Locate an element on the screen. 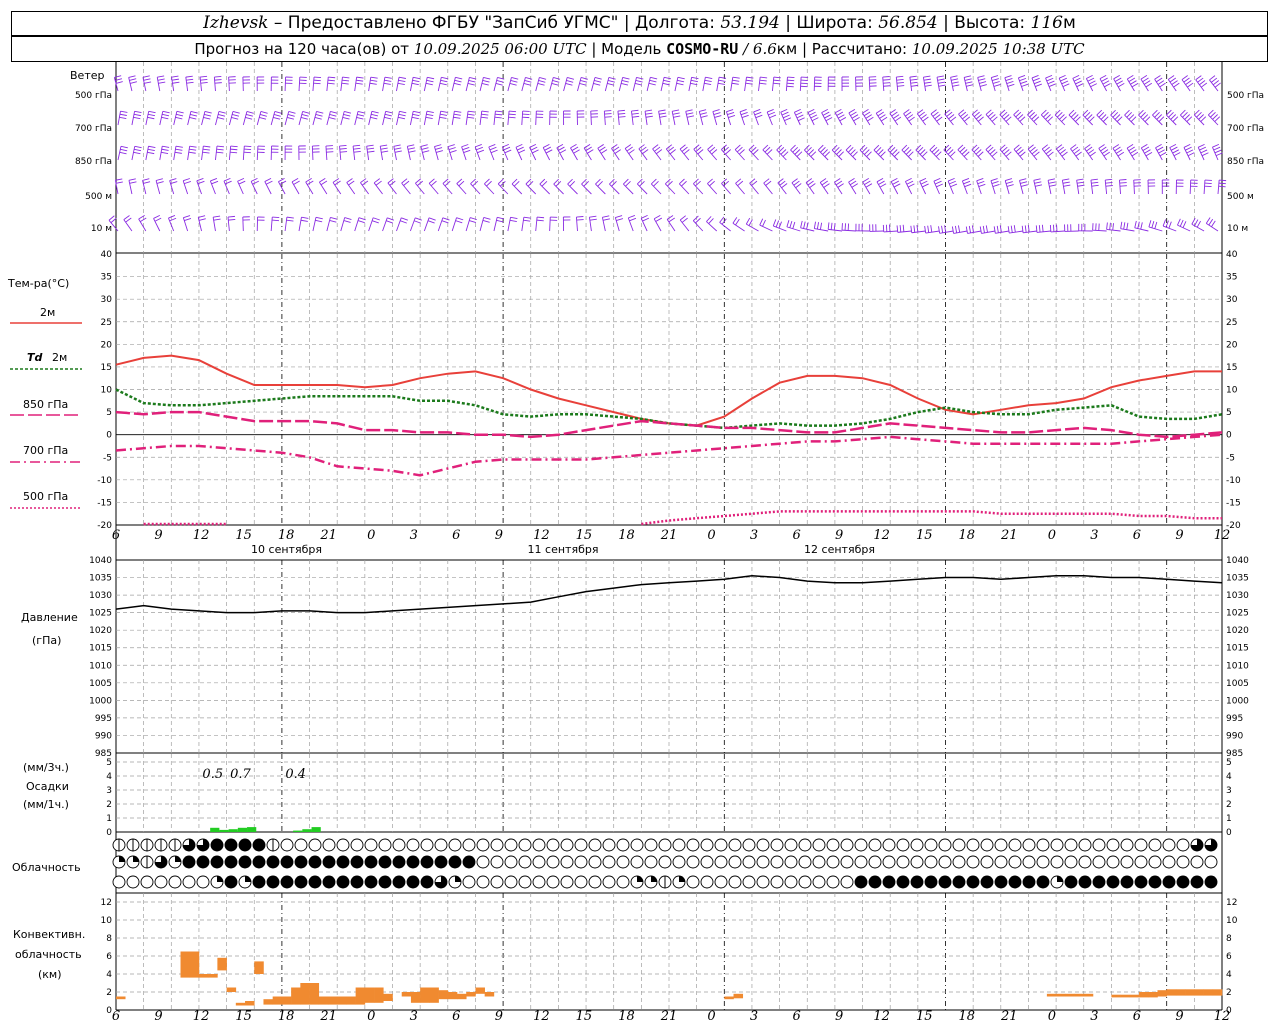 Image resolution: width=1280 pixels, height=1024 pixels. temp-series-line is located at coordinates (682, 518).